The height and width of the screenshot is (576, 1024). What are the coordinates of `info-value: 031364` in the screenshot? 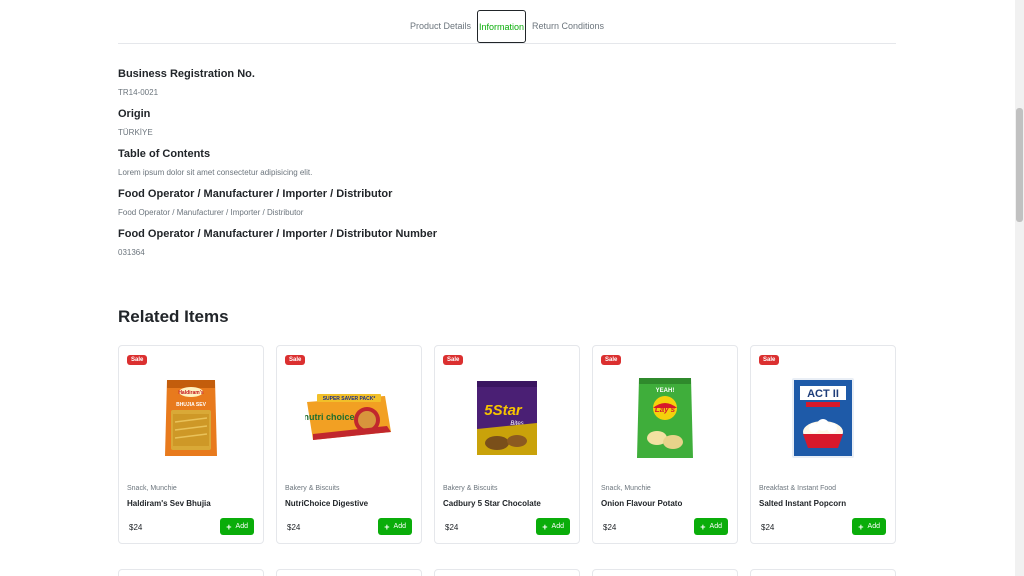 It's located at (131, 252).